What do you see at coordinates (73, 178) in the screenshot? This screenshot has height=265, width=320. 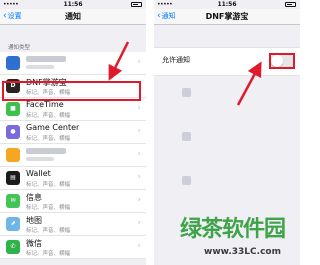 I see `list-item: ▤ Wallet 标记、声音、横幅 ›` at bounding box center [73, 178].